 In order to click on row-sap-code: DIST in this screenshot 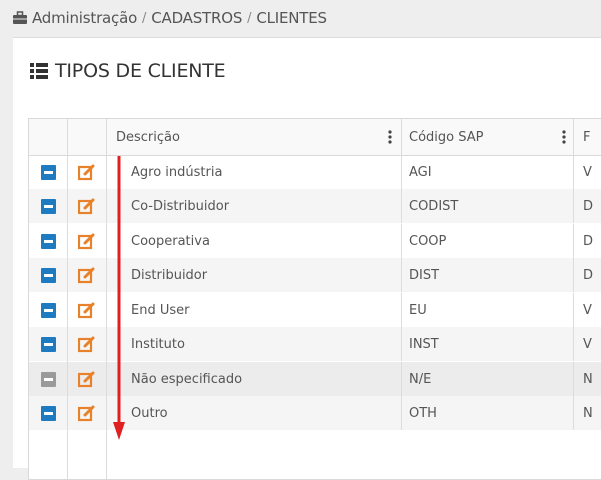, I will do `click(424, 275)`.